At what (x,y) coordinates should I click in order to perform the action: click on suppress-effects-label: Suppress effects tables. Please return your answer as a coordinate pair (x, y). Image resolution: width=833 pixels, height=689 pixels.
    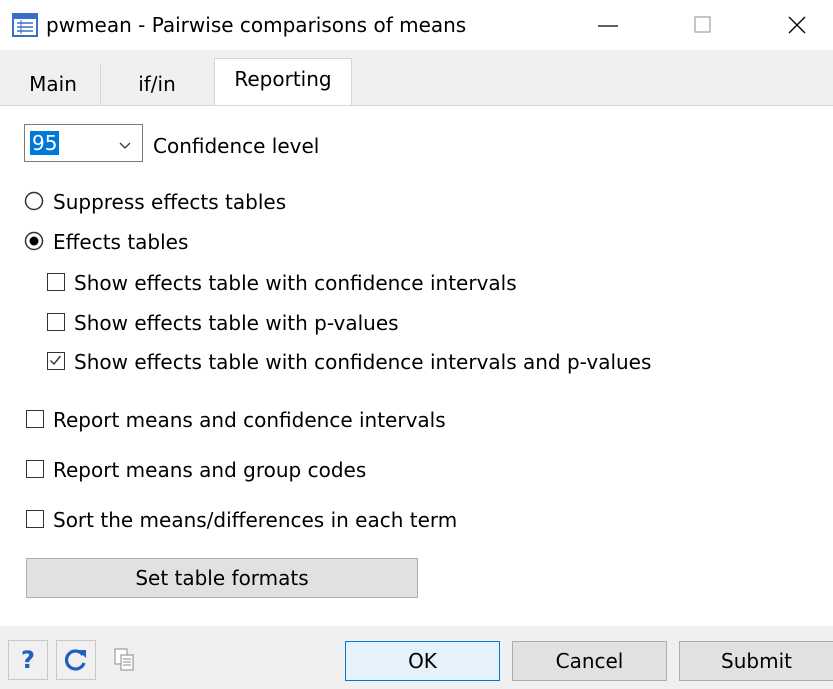
    Looking at the image, I should click on (170, 202).